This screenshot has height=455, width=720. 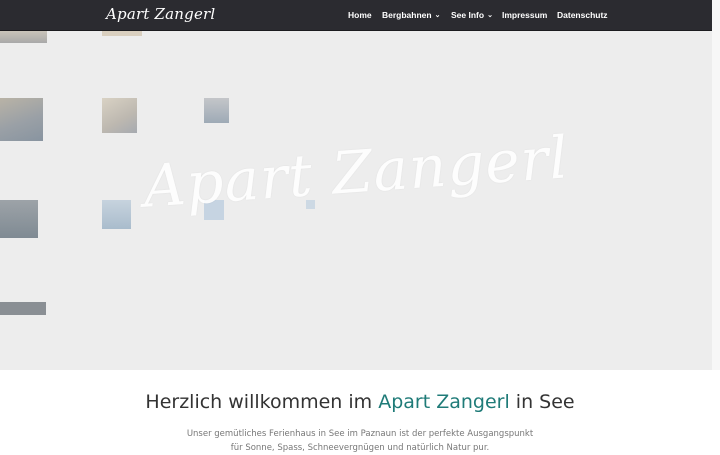 I want to click on nav-see-info: See Info ⌄, so click(x=472, y=15).